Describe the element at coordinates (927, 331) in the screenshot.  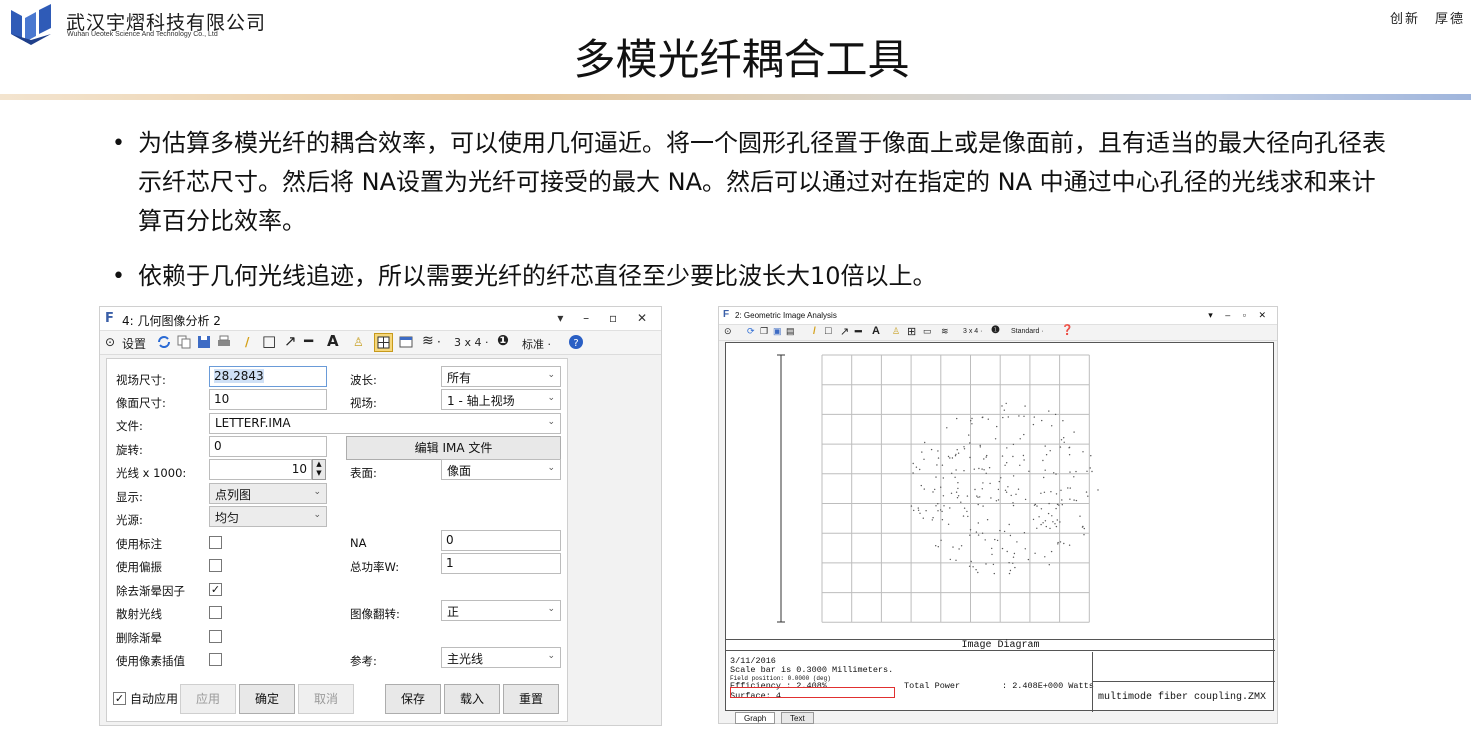
I see `window-layout-icon: ▭` at that location.